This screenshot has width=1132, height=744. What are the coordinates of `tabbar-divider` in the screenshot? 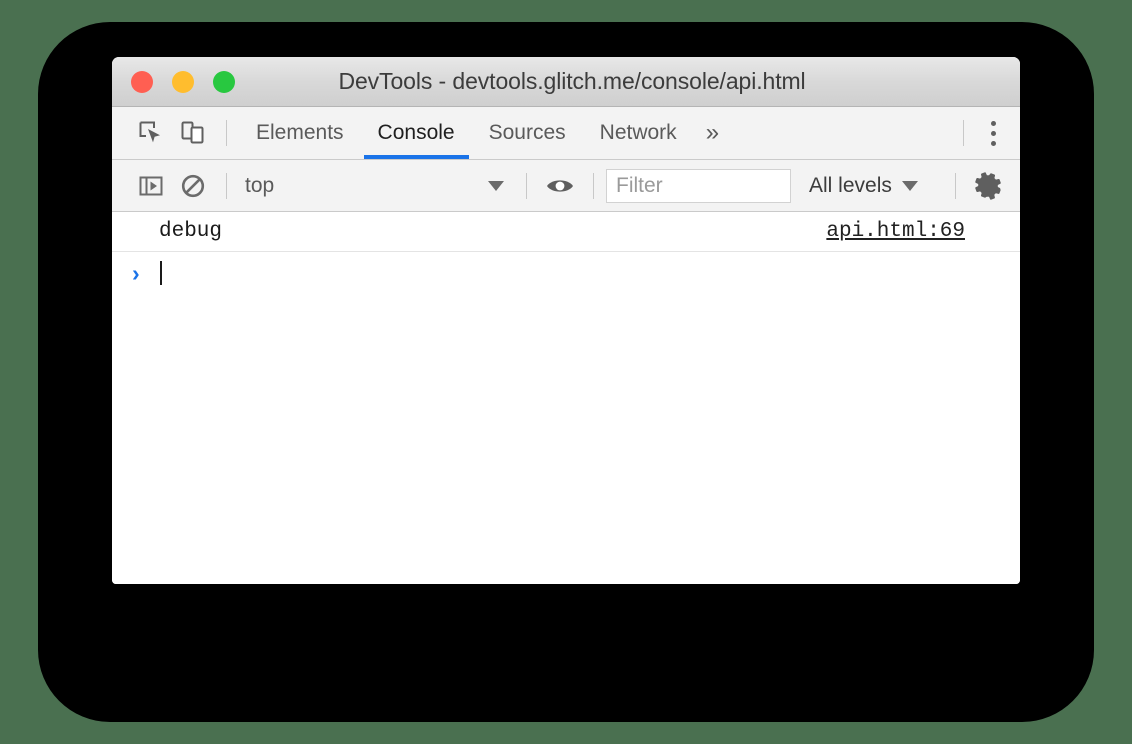 It's located at (226, 133).